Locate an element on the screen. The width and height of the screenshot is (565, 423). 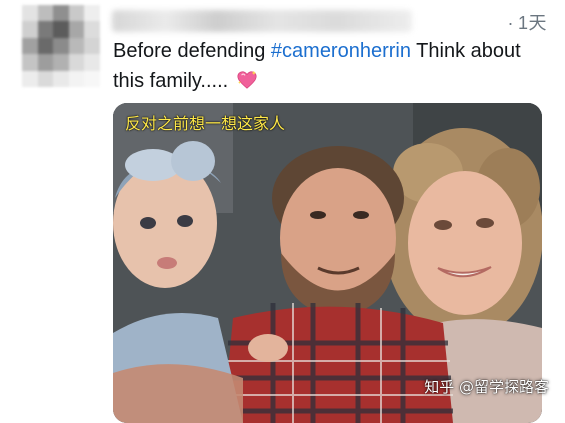
tweet-timestamp: · 1天 is located at coordinates (527, 22).